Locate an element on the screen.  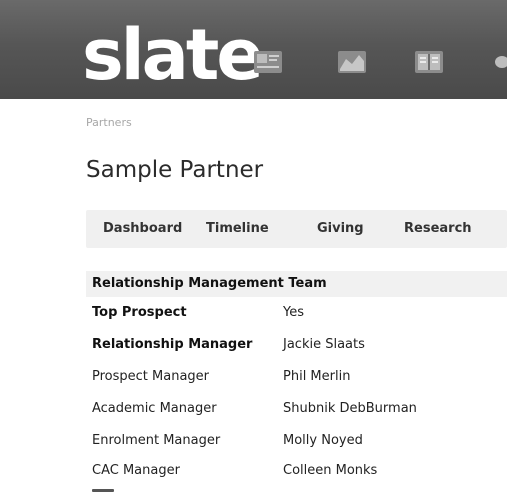
partial-icon is located at coordinates (500, 62).